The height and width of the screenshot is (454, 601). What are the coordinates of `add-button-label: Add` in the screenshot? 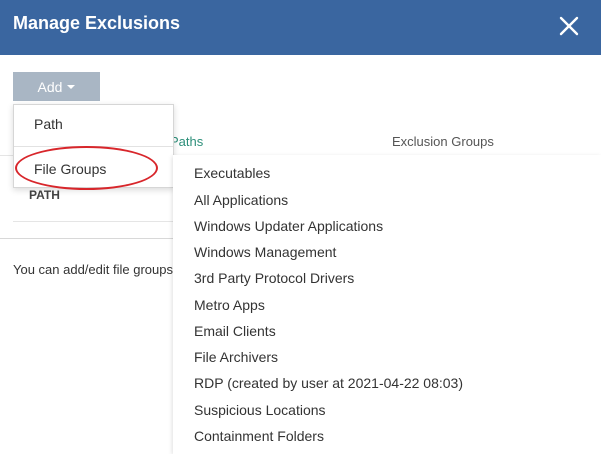 It's located at (50, 86).